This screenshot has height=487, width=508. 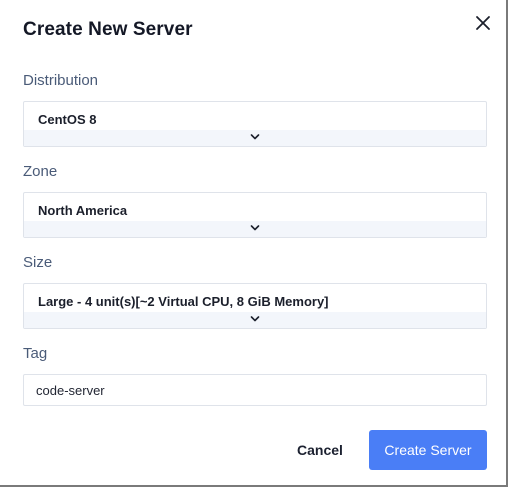 What do you see at coordinates (35, 353) in the screenshot?
I see `tag-label: Tag` at bounding box center [35, 353].